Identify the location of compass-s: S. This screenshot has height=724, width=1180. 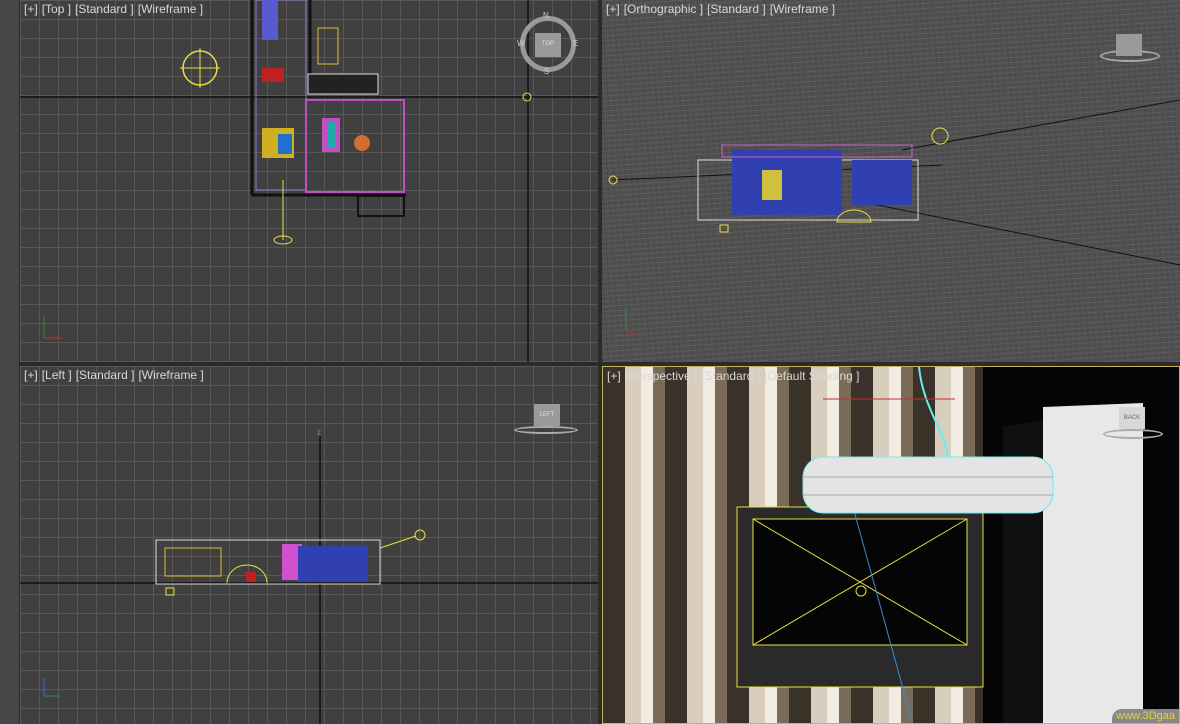
(547, 71).